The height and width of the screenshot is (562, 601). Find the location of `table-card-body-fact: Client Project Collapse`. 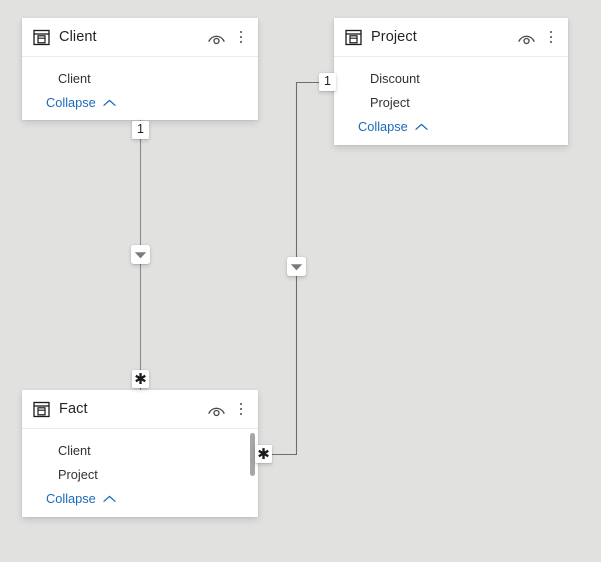

table-card-body-fact: Client Project Collapse is located at coordinates (140, 472).